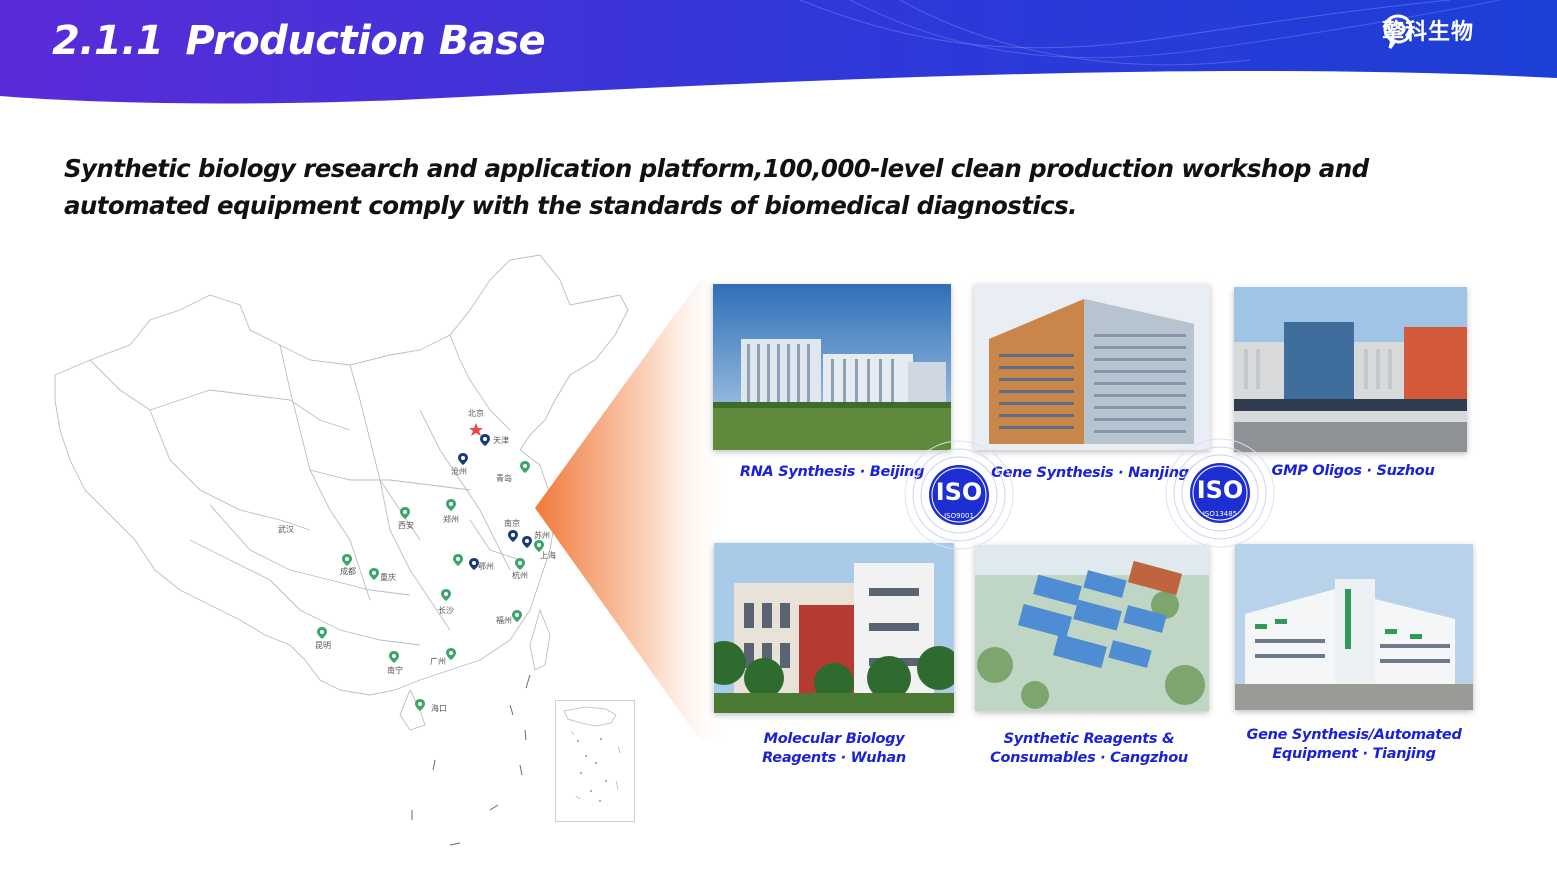  I want to click on iso13485-badge: ISO ISO13485, so click(1220, 493).